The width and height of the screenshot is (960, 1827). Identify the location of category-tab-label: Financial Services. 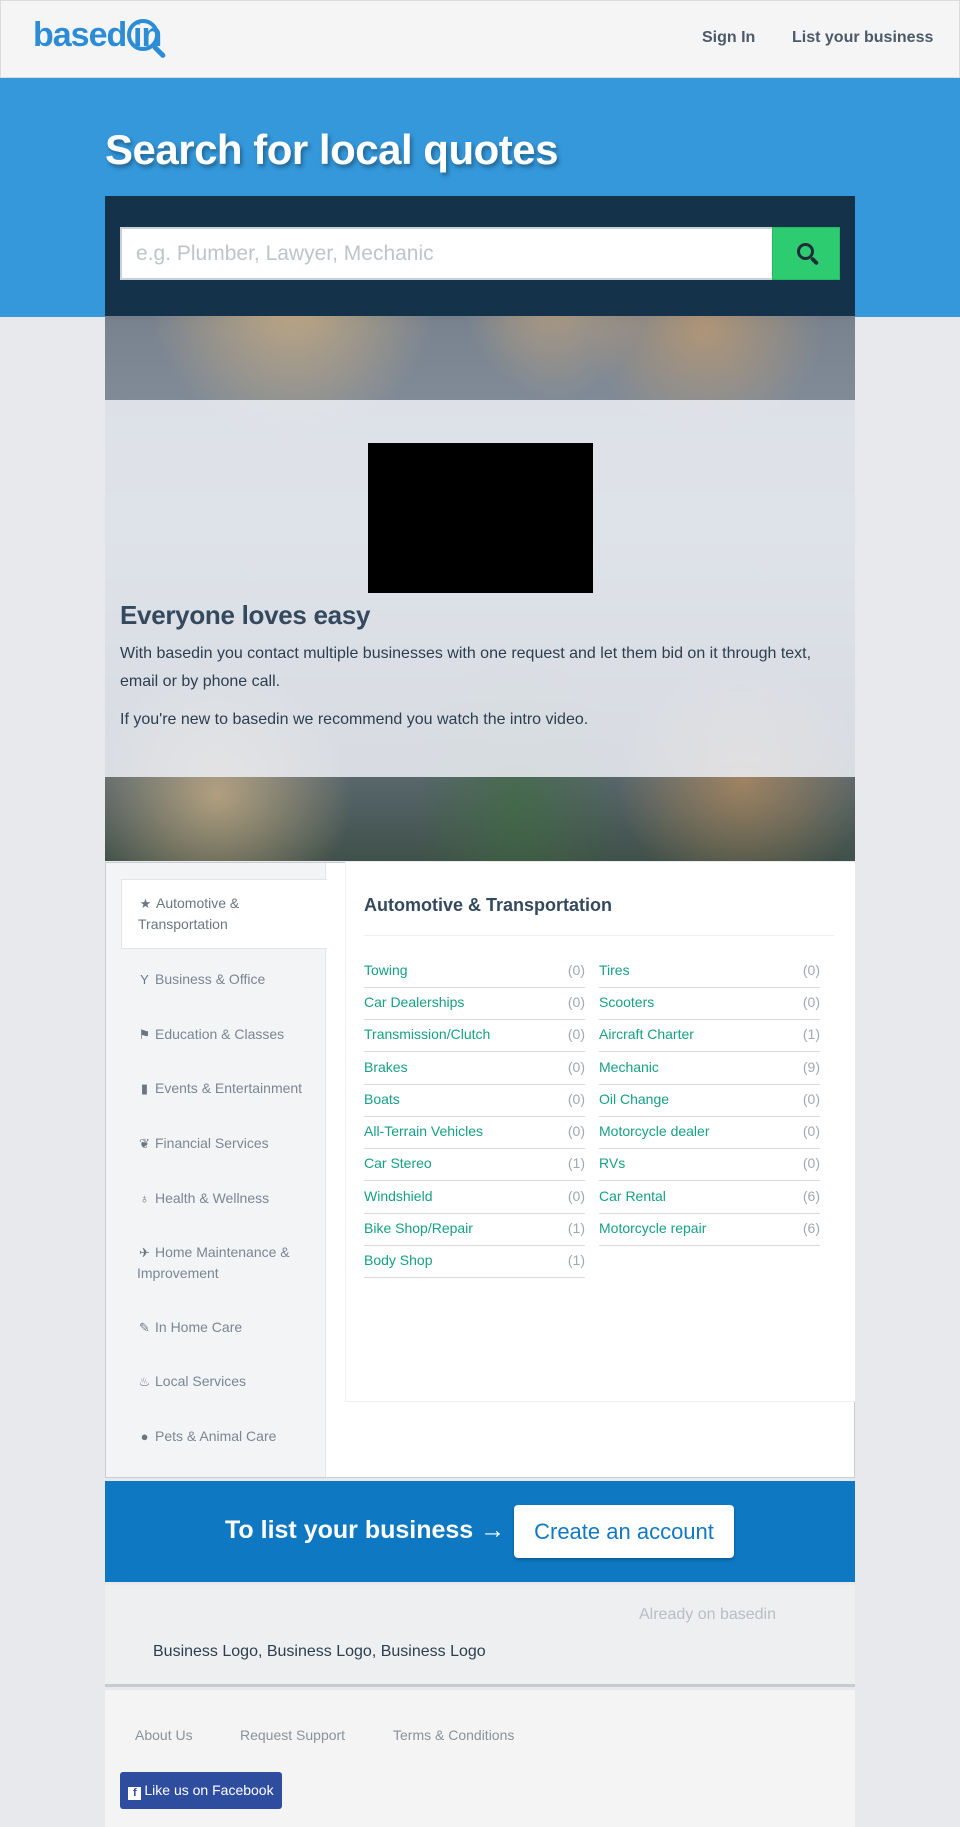
(212, 1143).